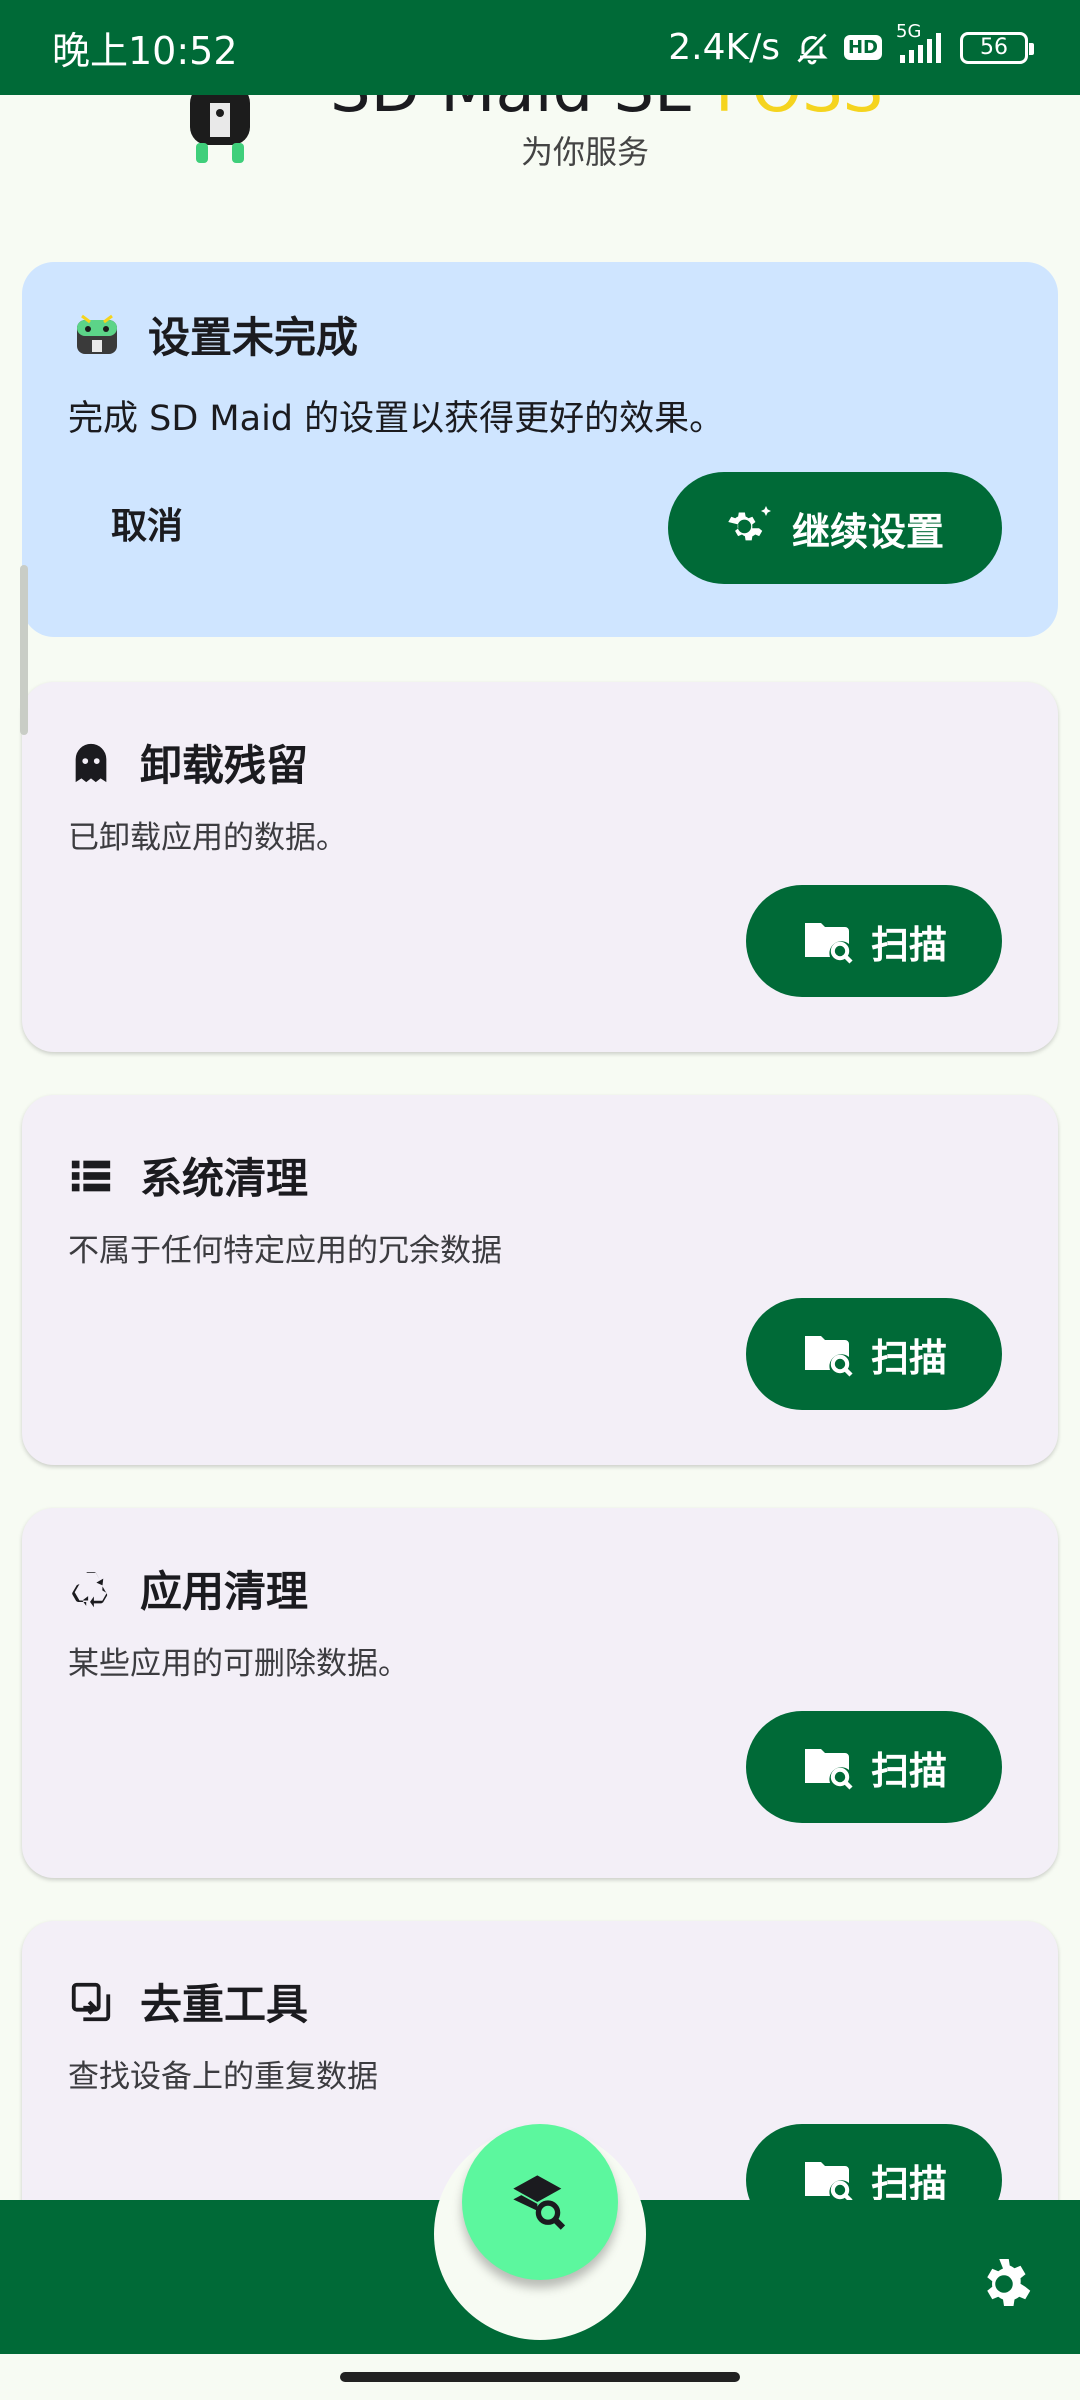 Image resolution: width=1080 pixels, height=2400 pixels. What do you see at coordinates (749, 523) in the screenshot?
I see `gear-sparkle-icon` at bounding box center [749, 523].